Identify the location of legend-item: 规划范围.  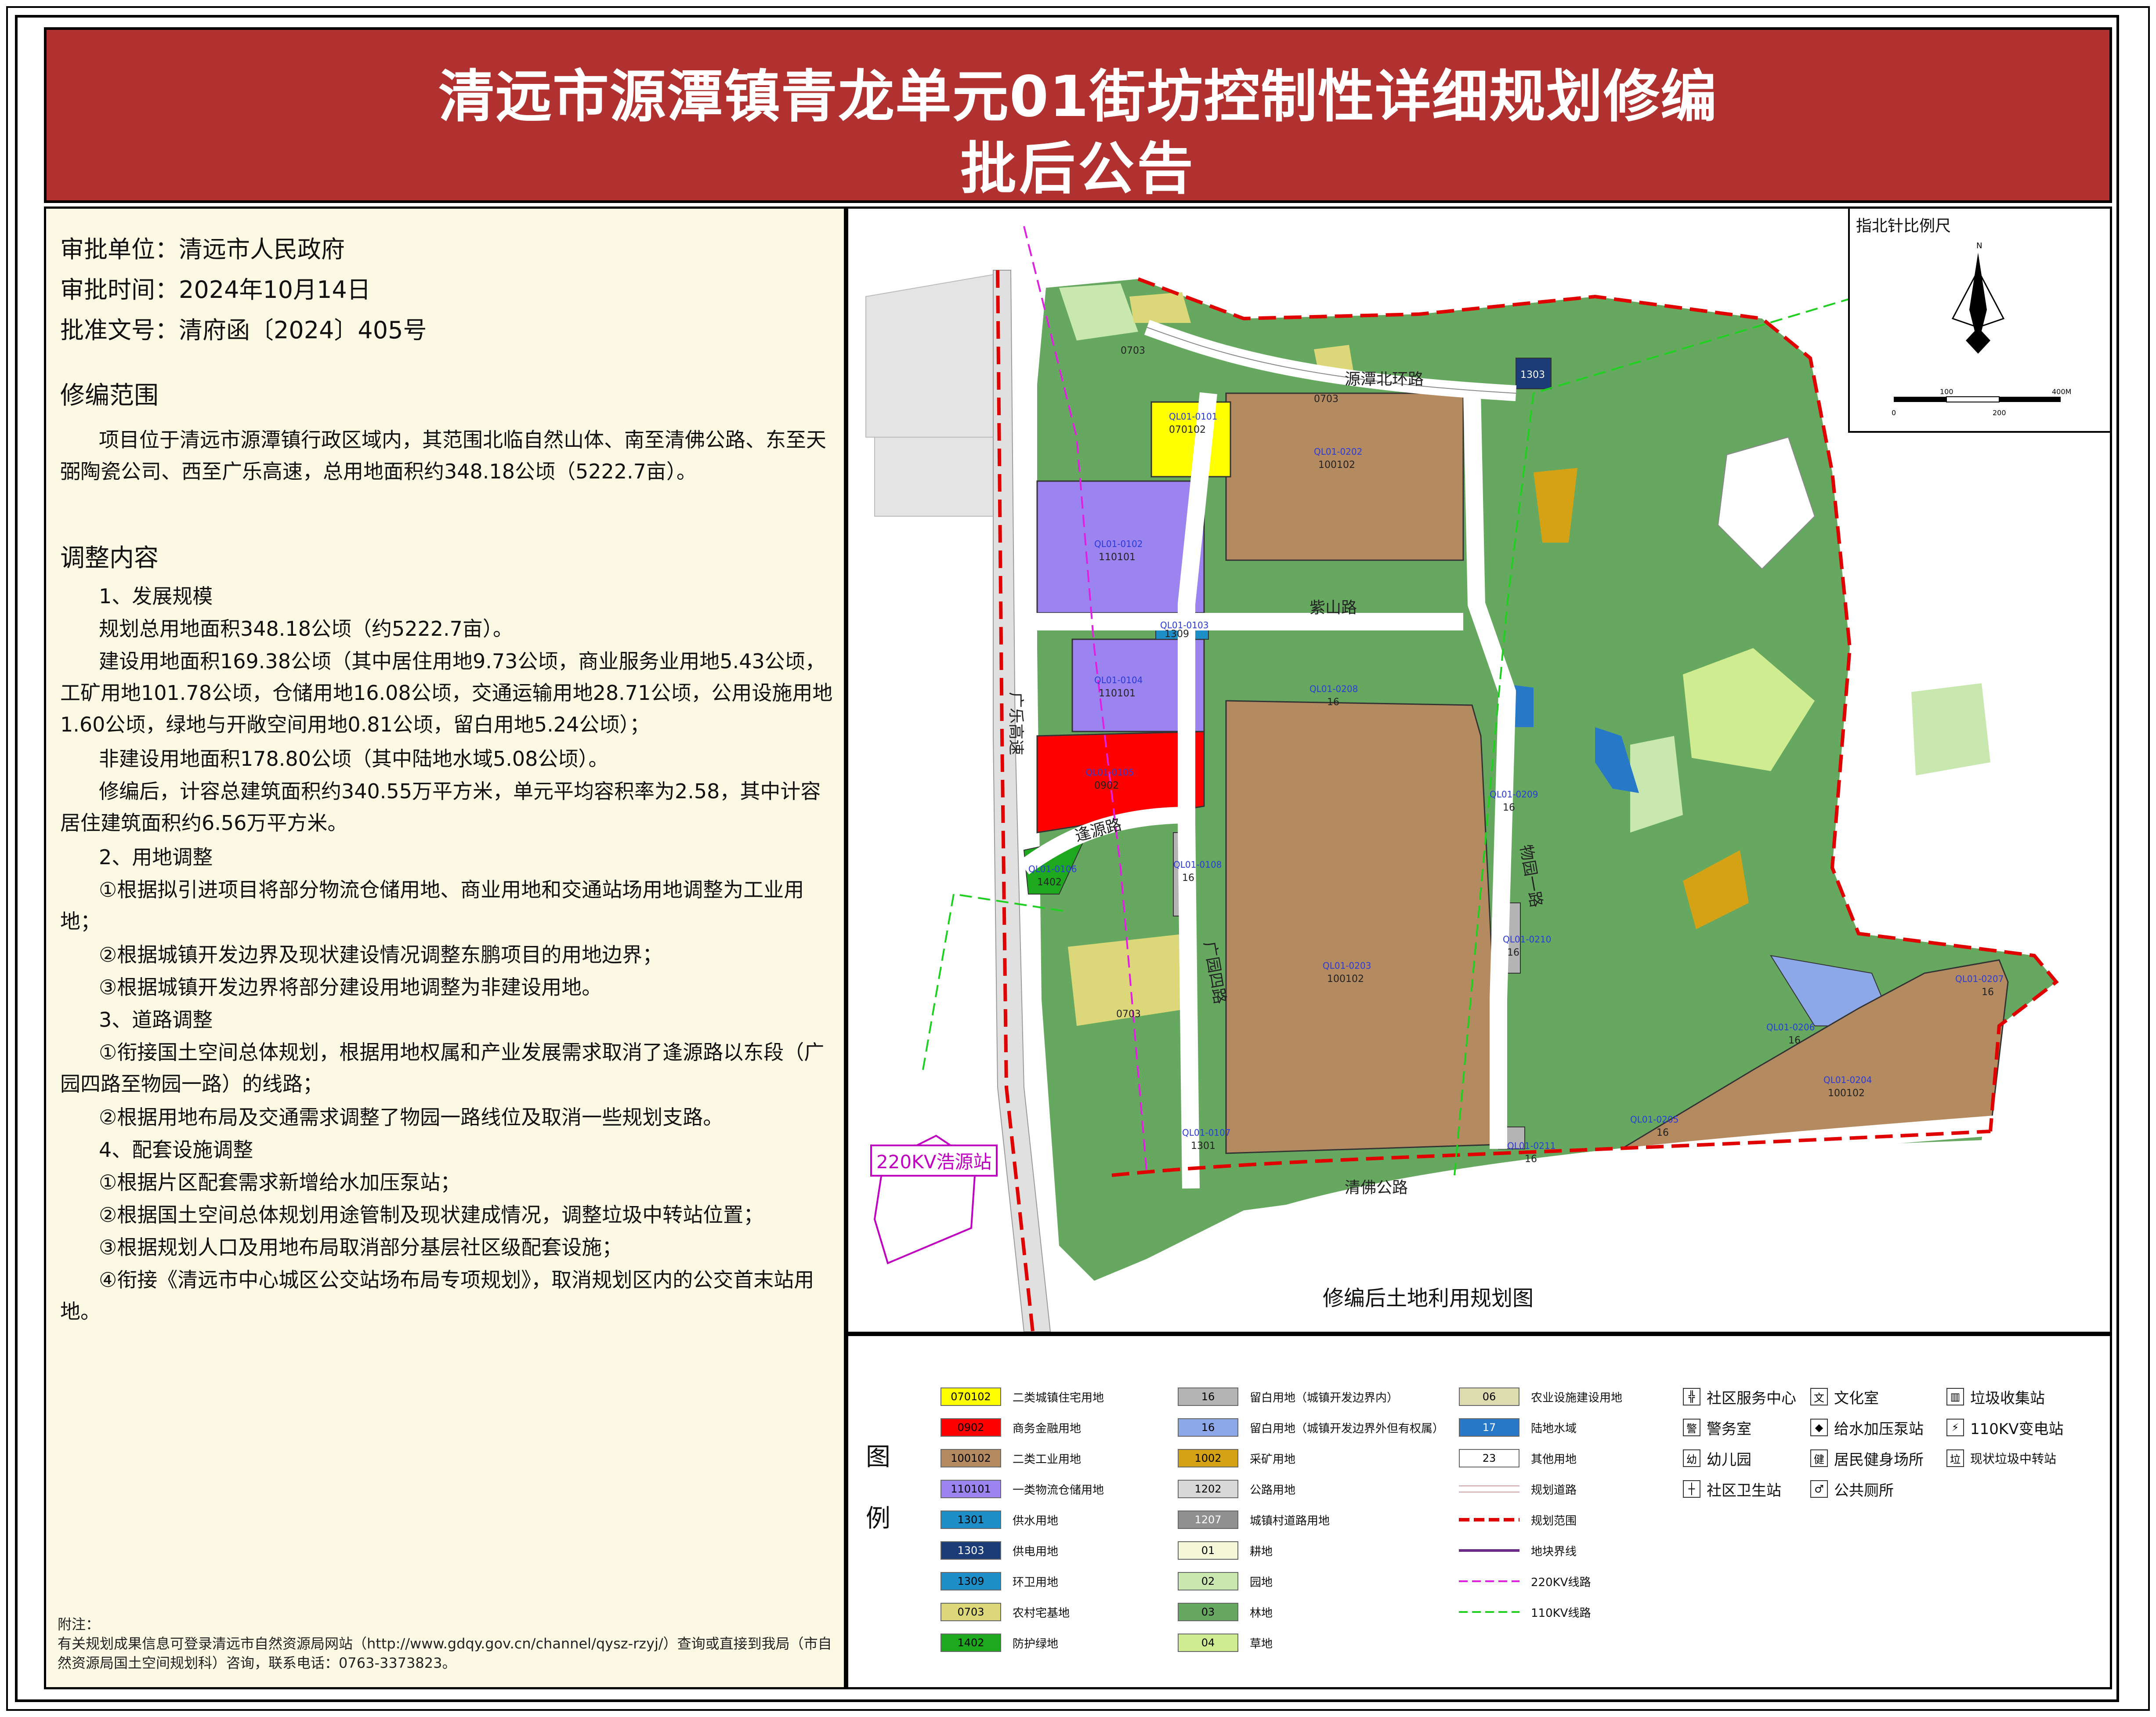
(1518, 1520).